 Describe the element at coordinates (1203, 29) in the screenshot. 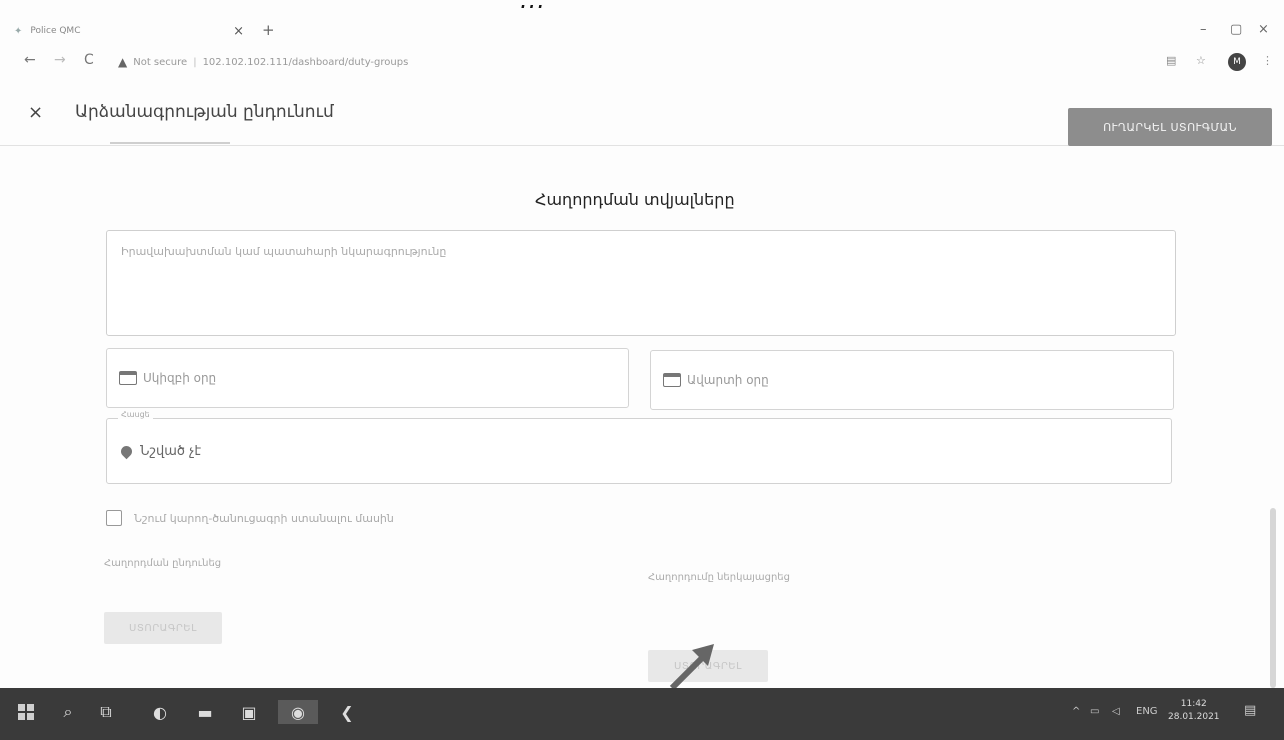

I see `minimize-icon: –` at that location.